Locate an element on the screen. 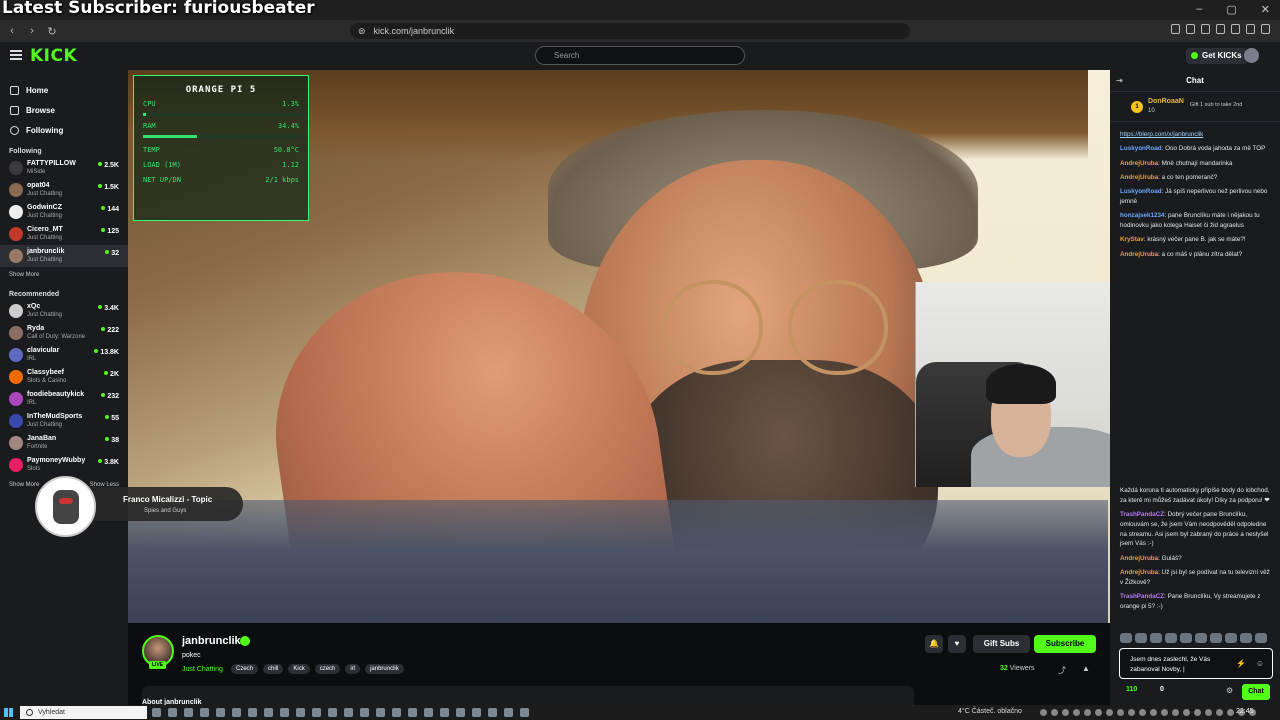 The height and width of the screenshot is (720, 1280). stream-category: Just Chatting is located at coordinates (202, 669).